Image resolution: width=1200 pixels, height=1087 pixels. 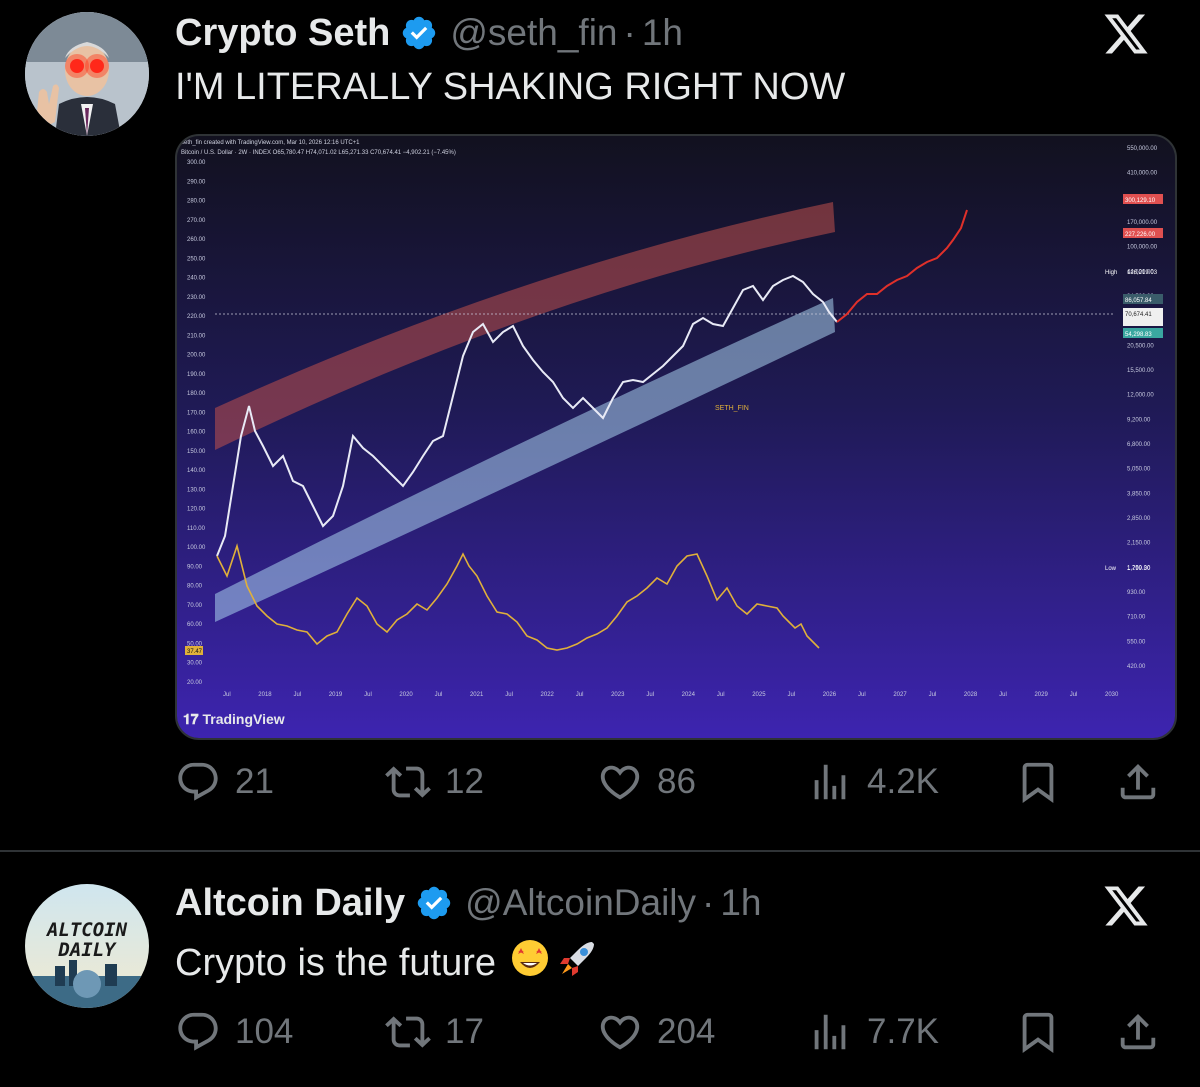 I want to click on rsi-axis-label: 110.00, so click(x=196, y=529).